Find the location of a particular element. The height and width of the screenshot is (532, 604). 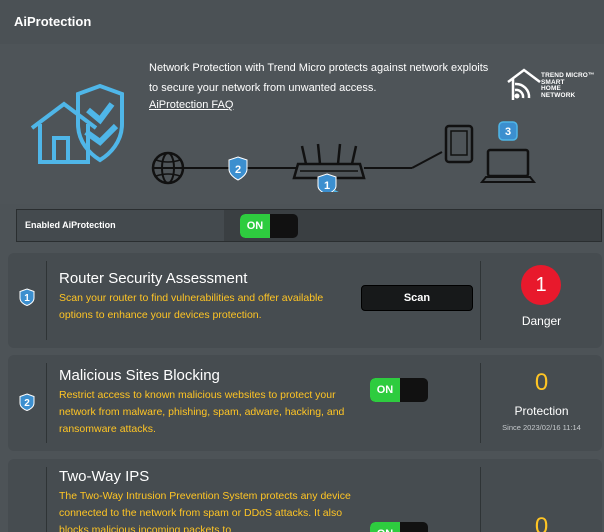

danger-label: Danger is located at coordinates (541, 321).